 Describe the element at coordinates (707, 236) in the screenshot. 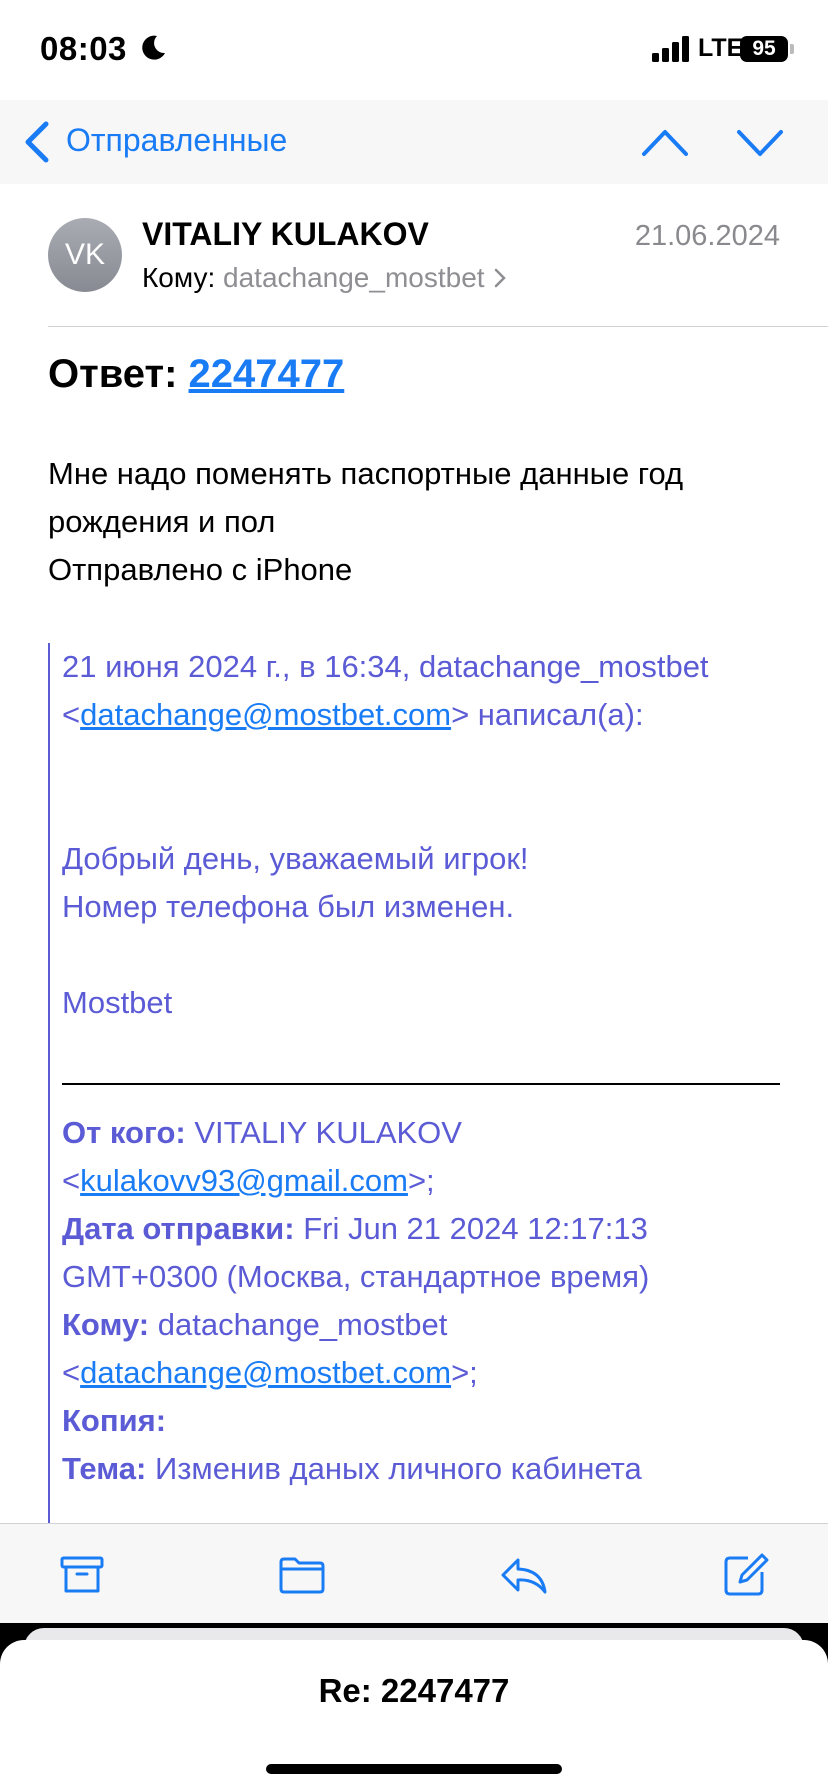

I see `message-date: 21.06.2024` at that location.